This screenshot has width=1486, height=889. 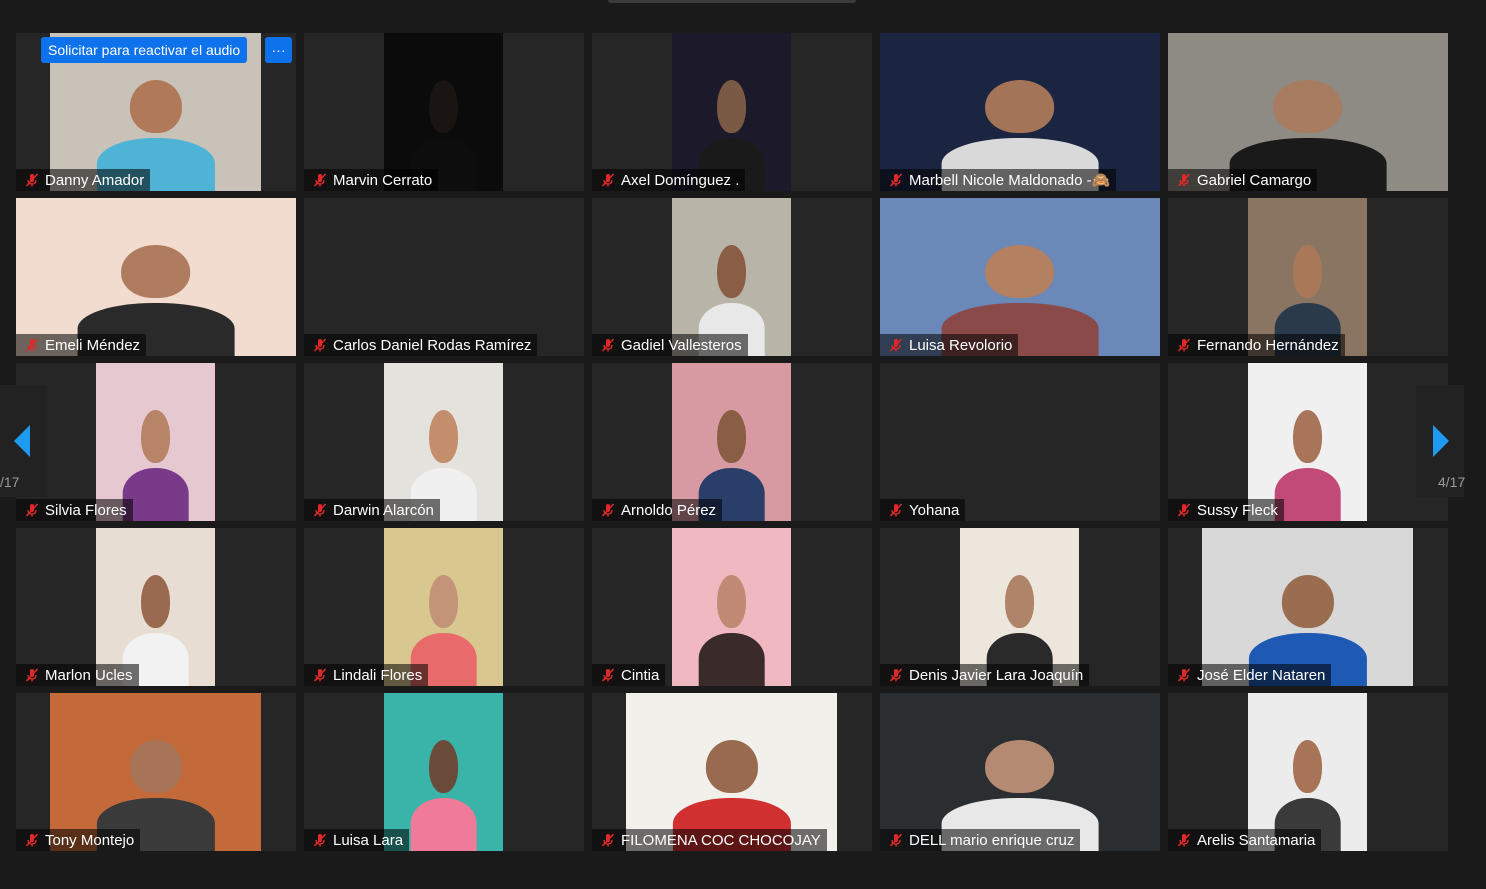 I want to click on participant-tile: Lindali Flores, so click(x=444, y=607).